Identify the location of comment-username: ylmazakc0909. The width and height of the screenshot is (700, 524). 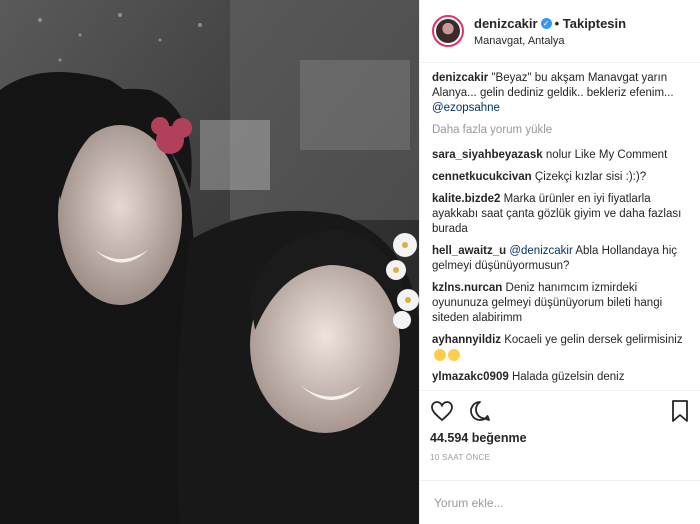
(470, 377).